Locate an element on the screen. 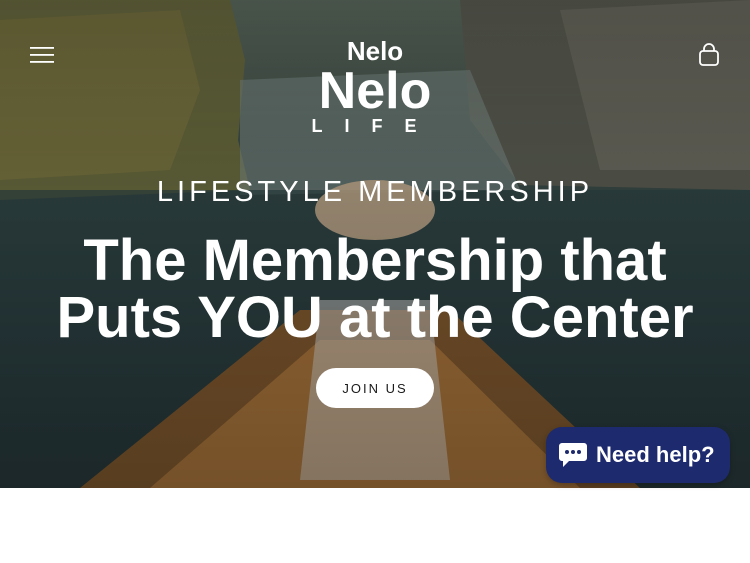 This screenshot has width=750, height=563. cart-button is located at coordinates (709, 55).